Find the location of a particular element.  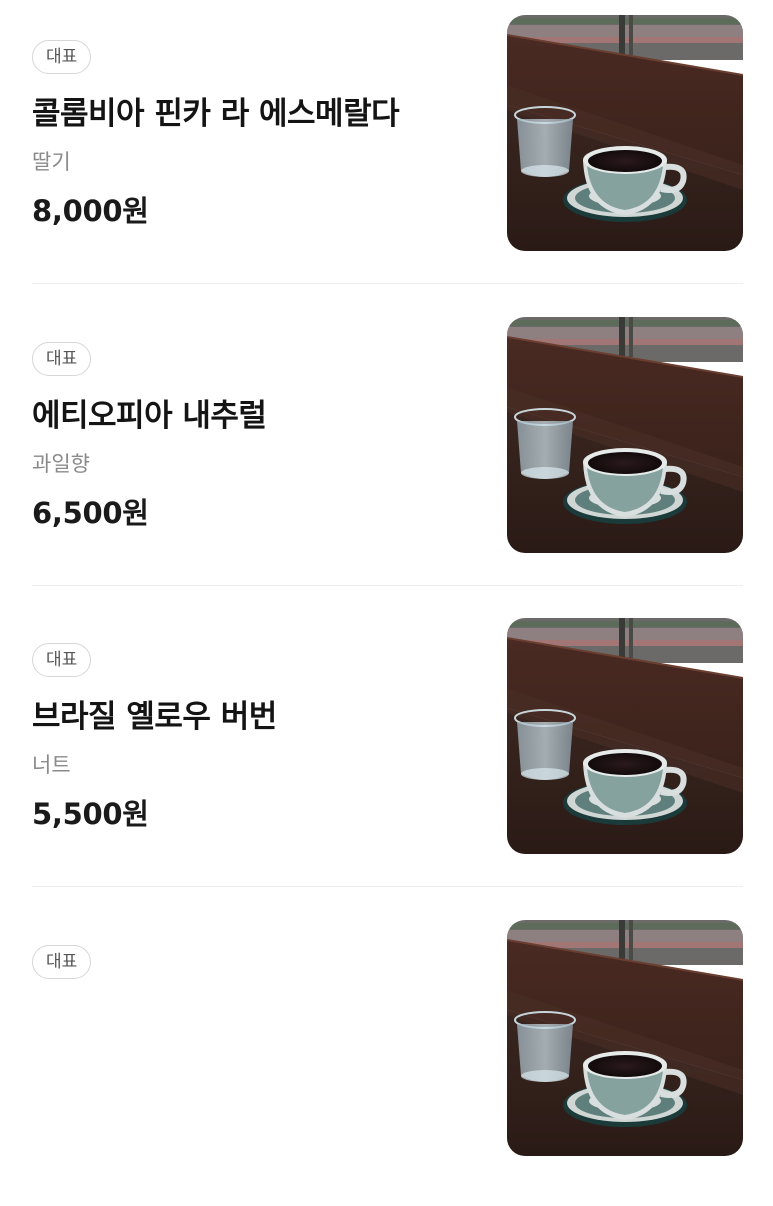

menu-item-description: 과일향 is located at coordinates (61, 464).